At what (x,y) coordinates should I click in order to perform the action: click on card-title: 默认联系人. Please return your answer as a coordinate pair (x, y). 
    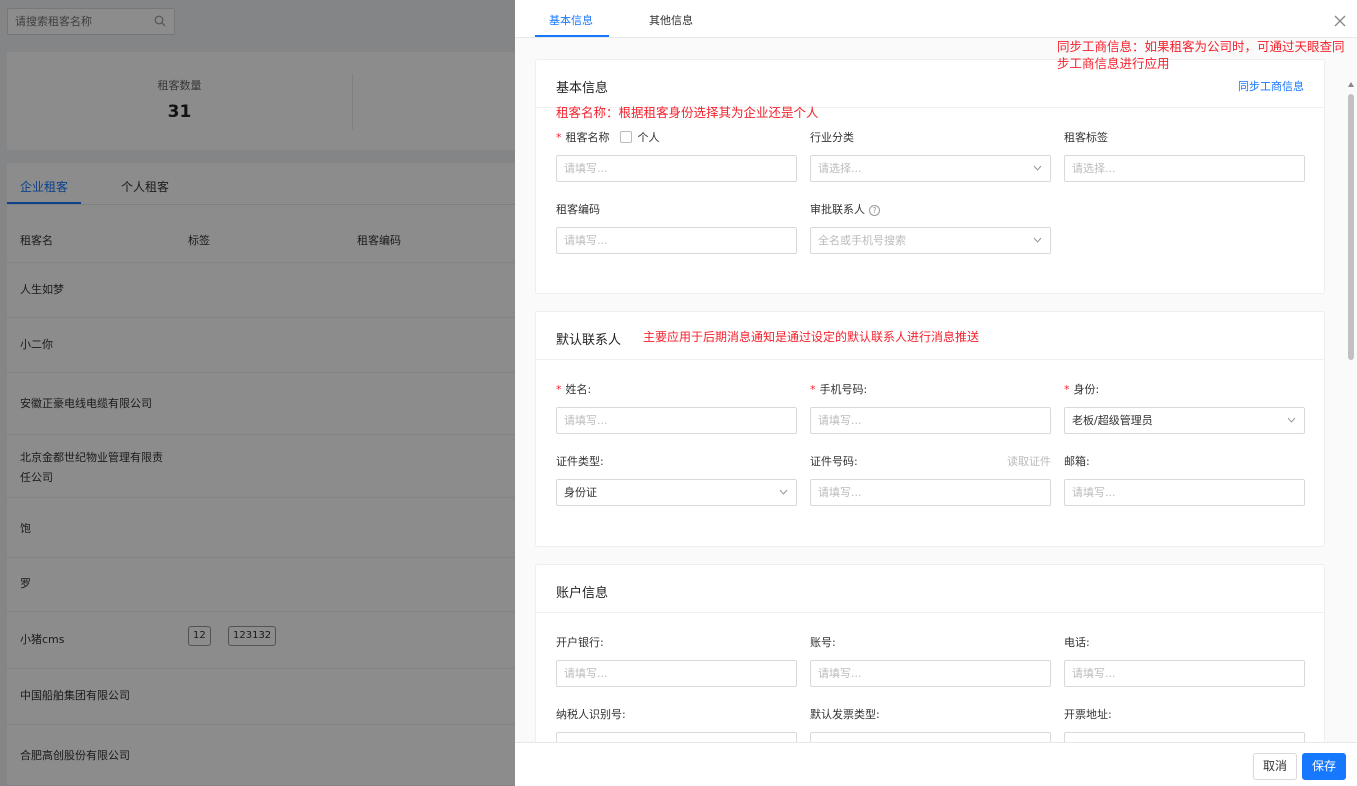
    Looking at the image, I should click on (589, 340).